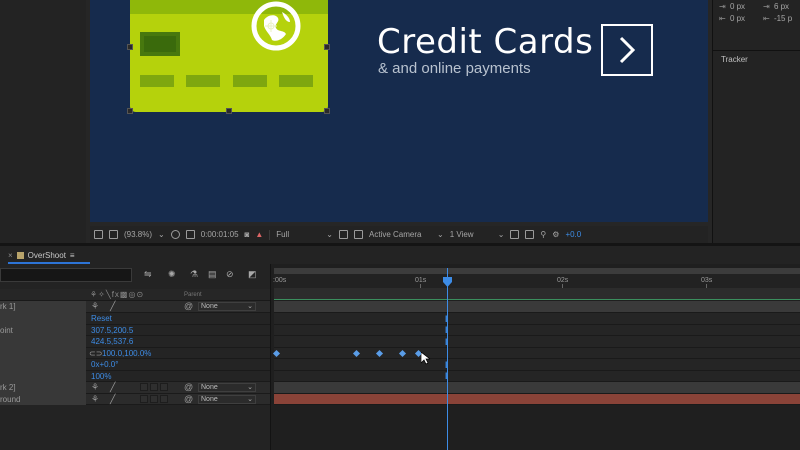 Image resolution: width=800 pixels, height=450 pixels. Describe the element at coordinates (271, 26) in the screenshot. I see `anchor-point-icon` at that location.